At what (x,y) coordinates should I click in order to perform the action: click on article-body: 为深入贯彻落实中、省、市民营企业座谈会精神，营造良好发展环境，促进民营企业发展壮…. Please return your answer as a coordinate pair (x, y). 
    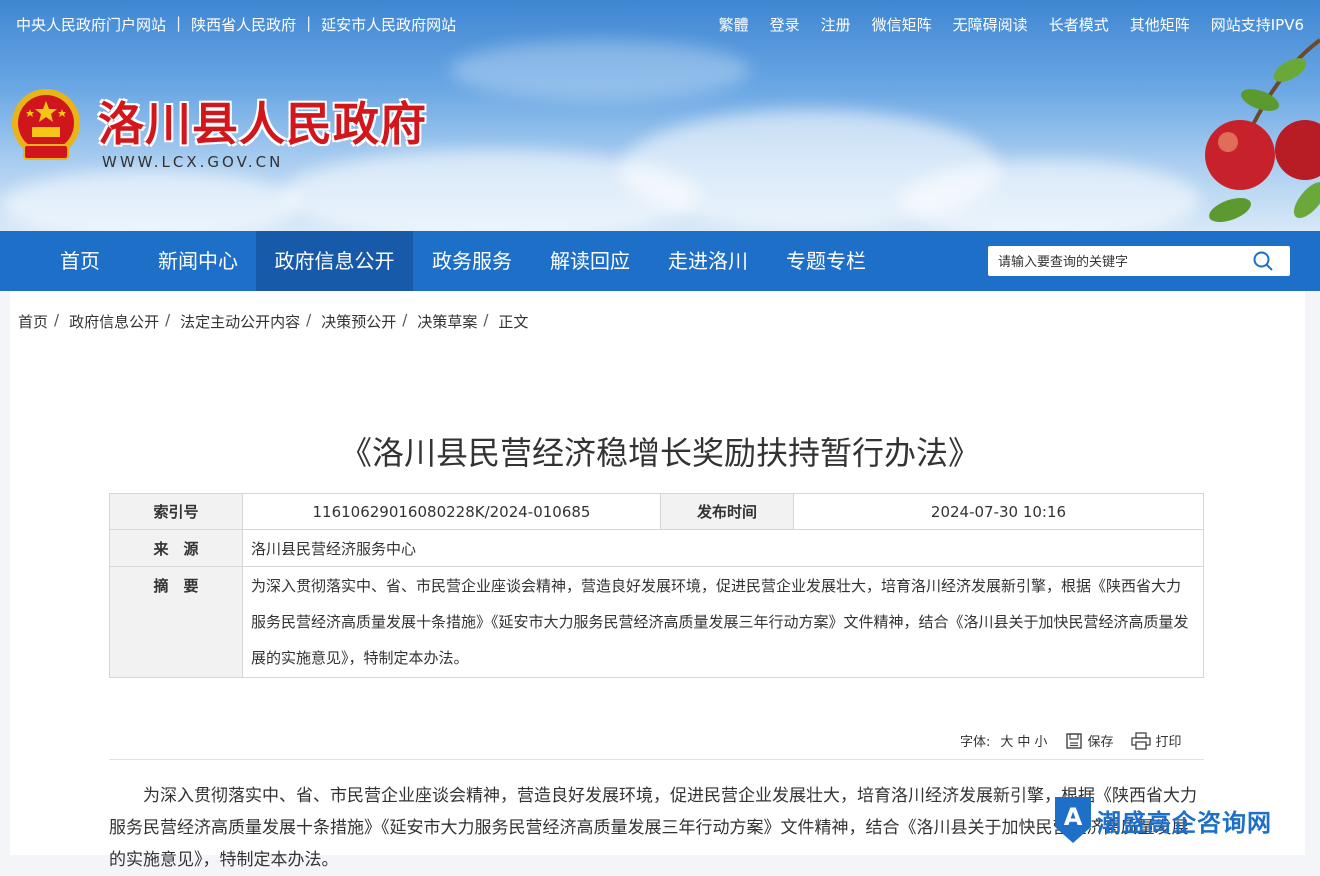
    Looking at the image, I should click on (653, 828).